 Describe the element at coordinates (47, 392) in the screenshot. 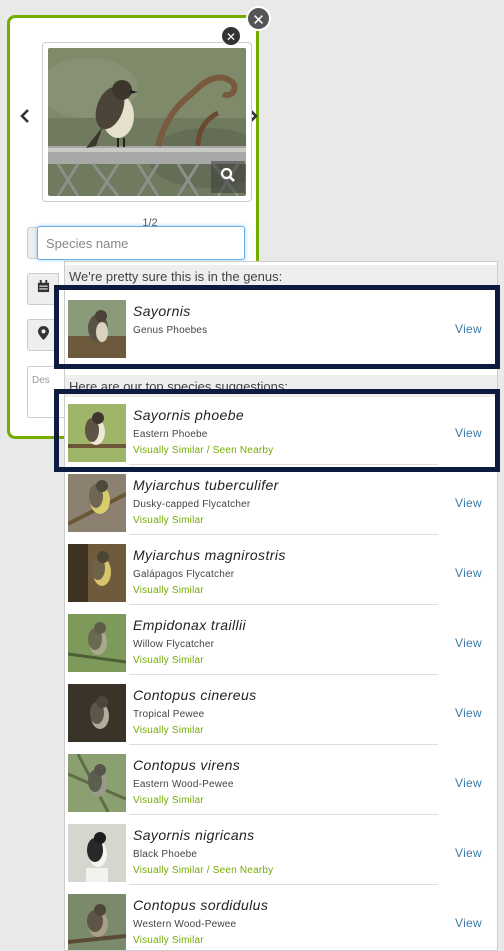

I see `description-field: Des` at that location.